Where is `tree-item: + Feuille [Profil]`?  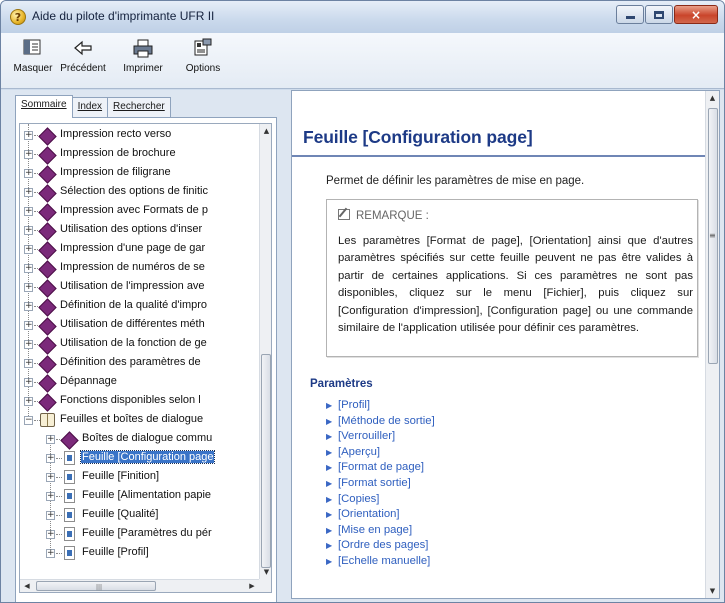 tree-item: + Feuille [Profil] is located at coordinates (139, 553).